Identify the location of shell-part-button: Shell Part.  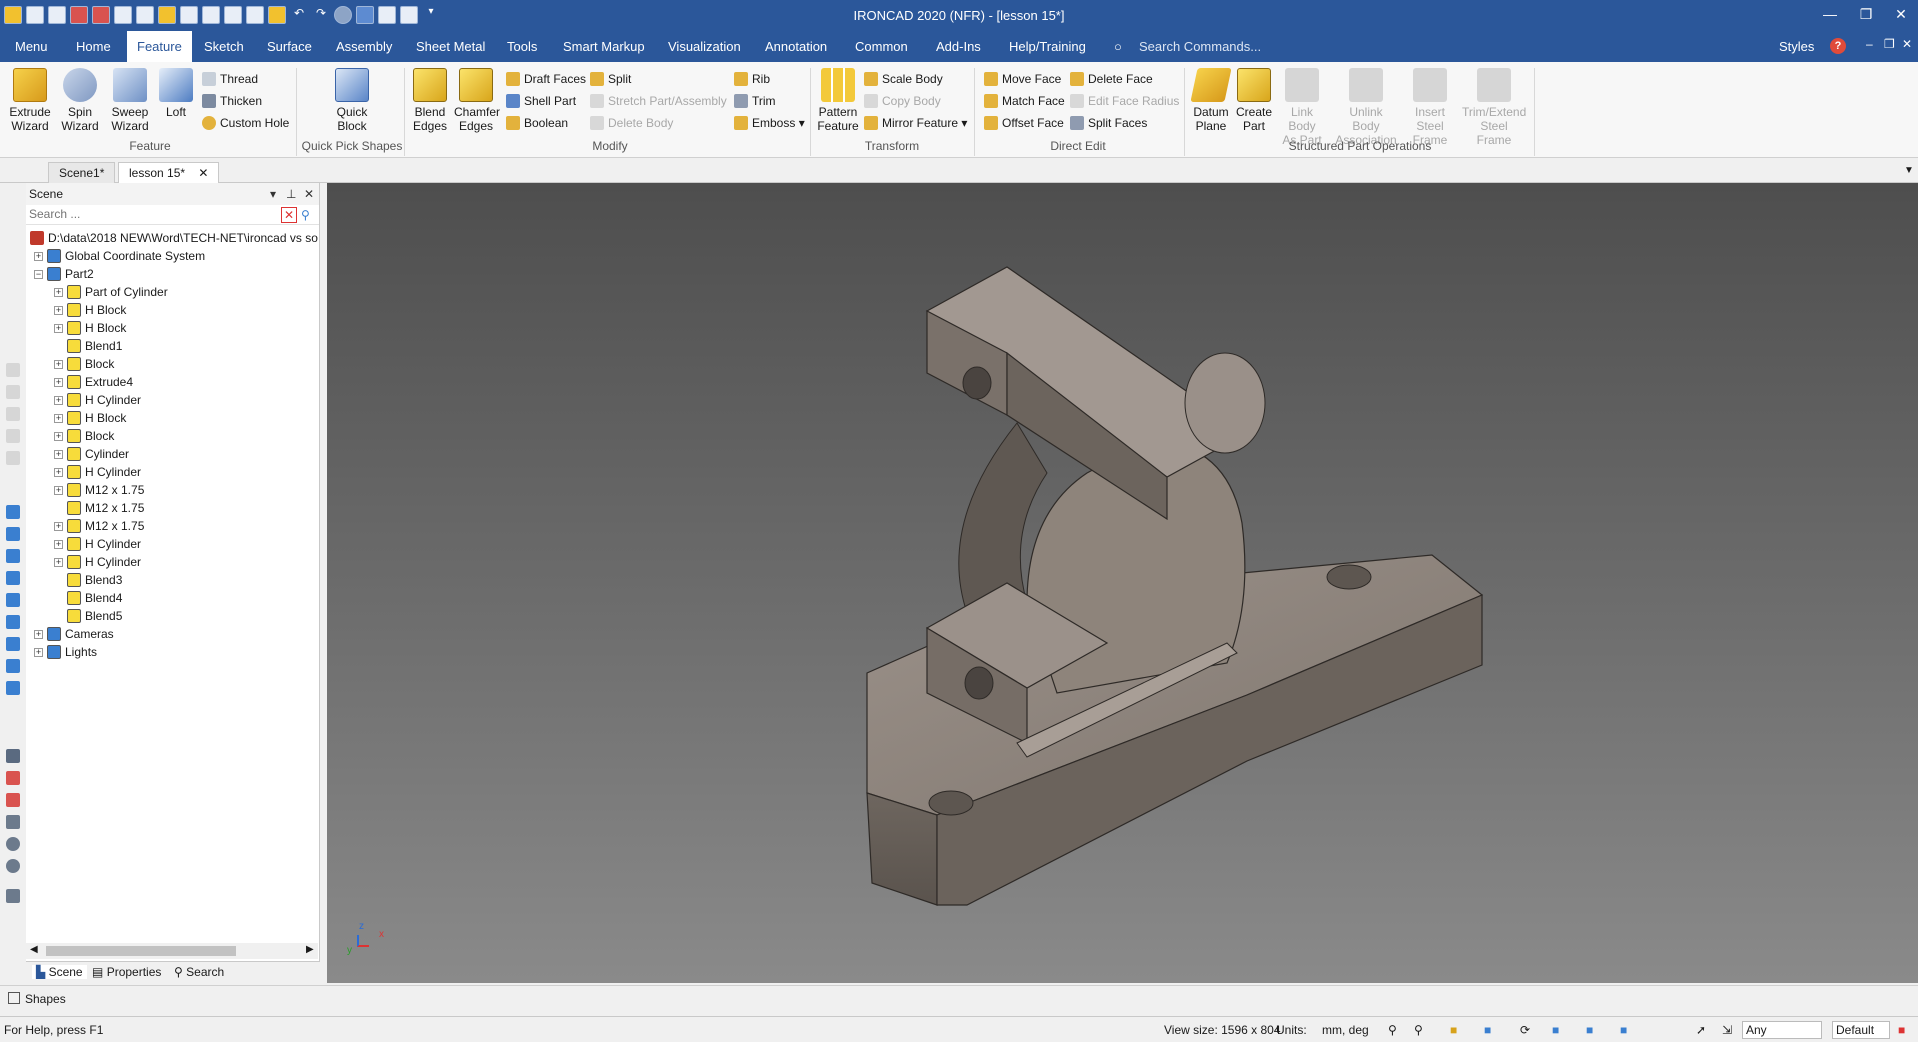
(541, 101).